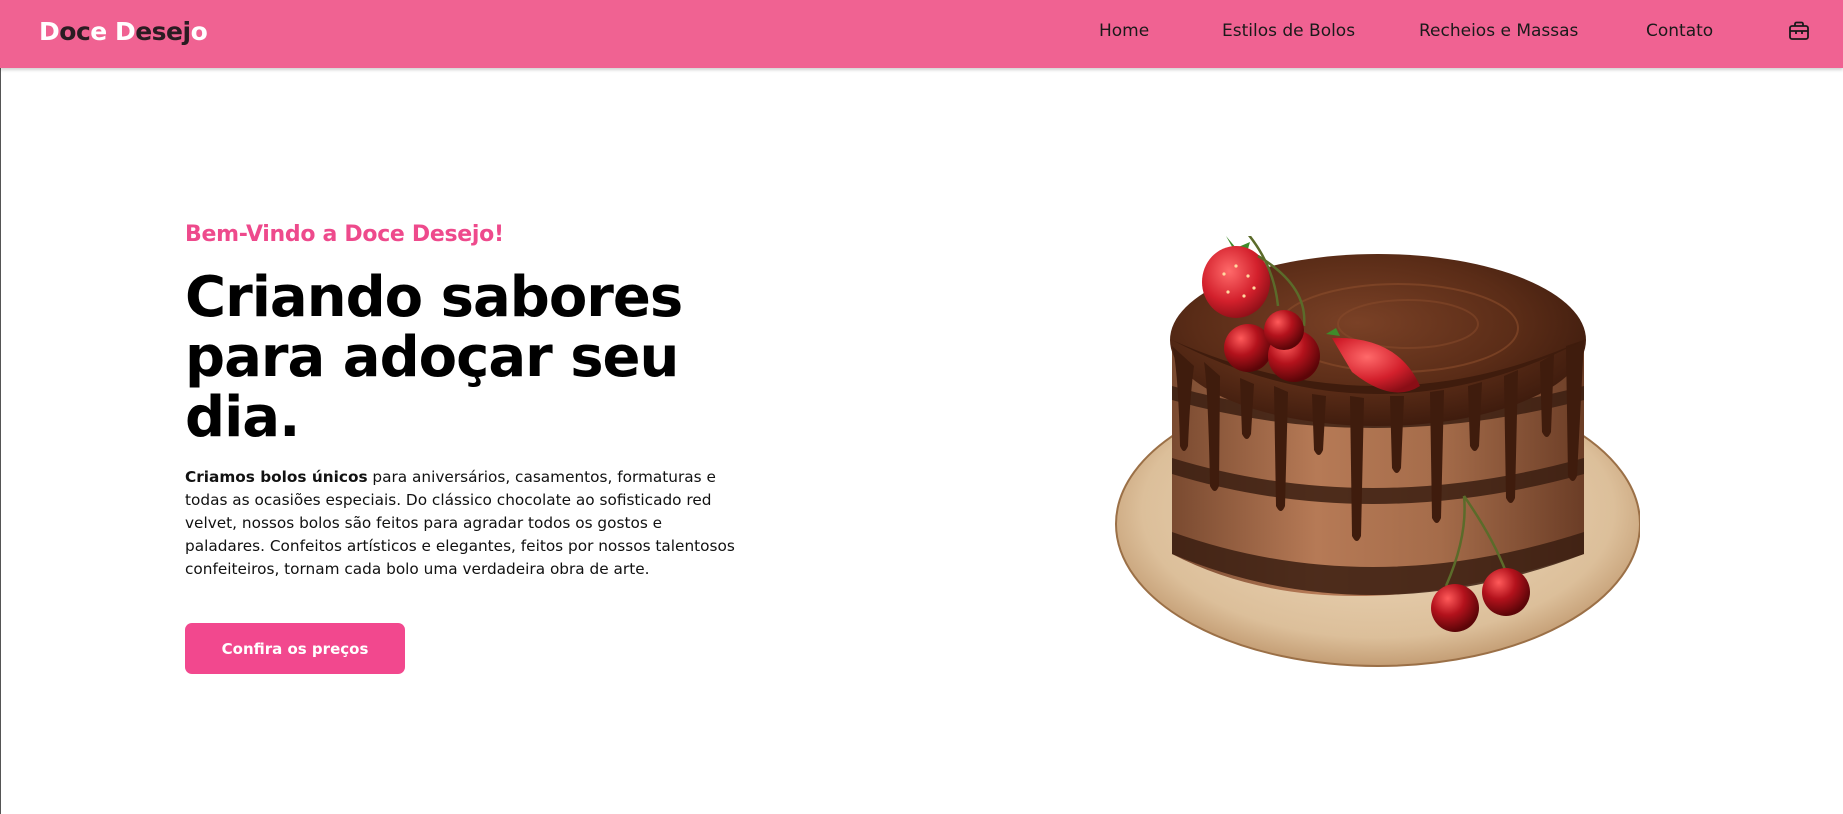  What do you see at coordinates (111, 31) in the screenshot?
I see `logo-part` at bounding box center [111, 31].